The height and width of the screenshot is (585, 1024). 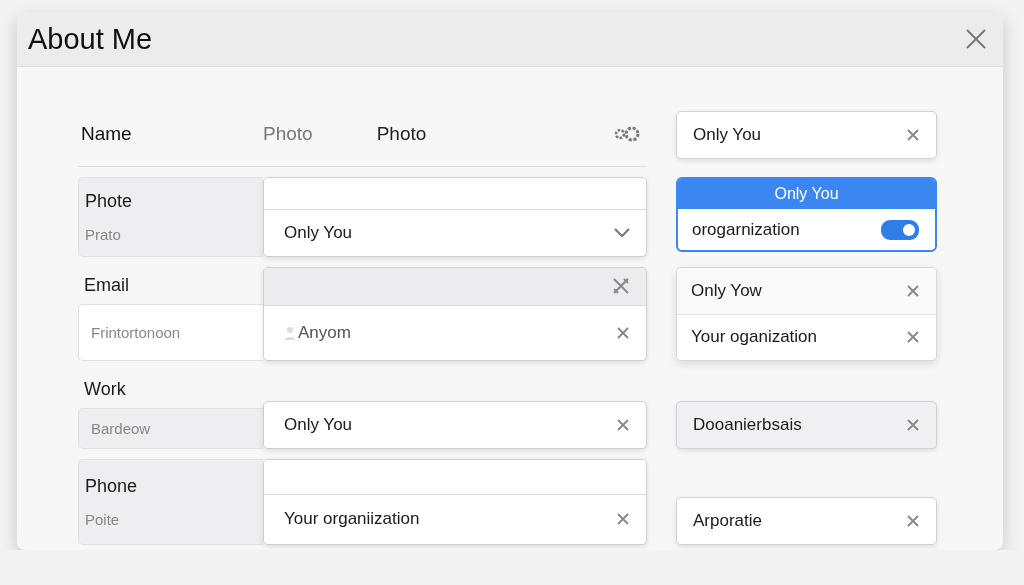 I want to click on select-field: Dooanierbsais, so click(x=806, y=425).